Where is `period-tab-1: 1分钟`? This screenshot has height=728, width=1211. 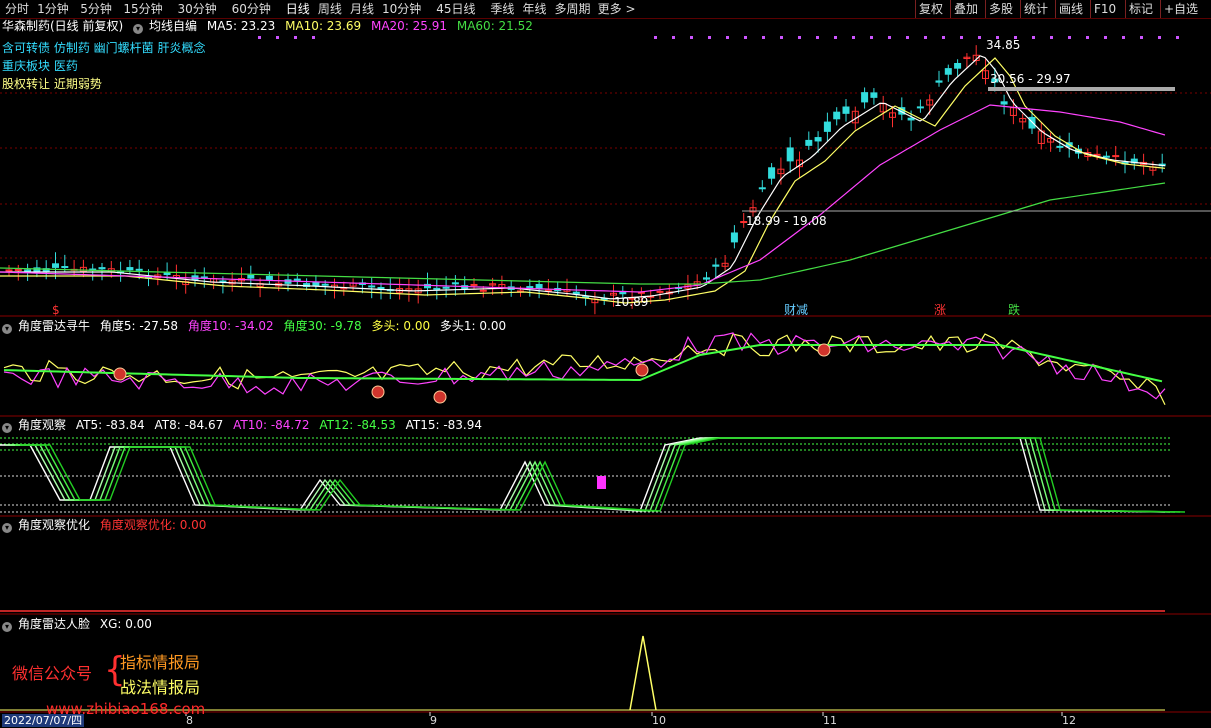 period-tab-1: 1分钟 is located at coordinates (53, 9).